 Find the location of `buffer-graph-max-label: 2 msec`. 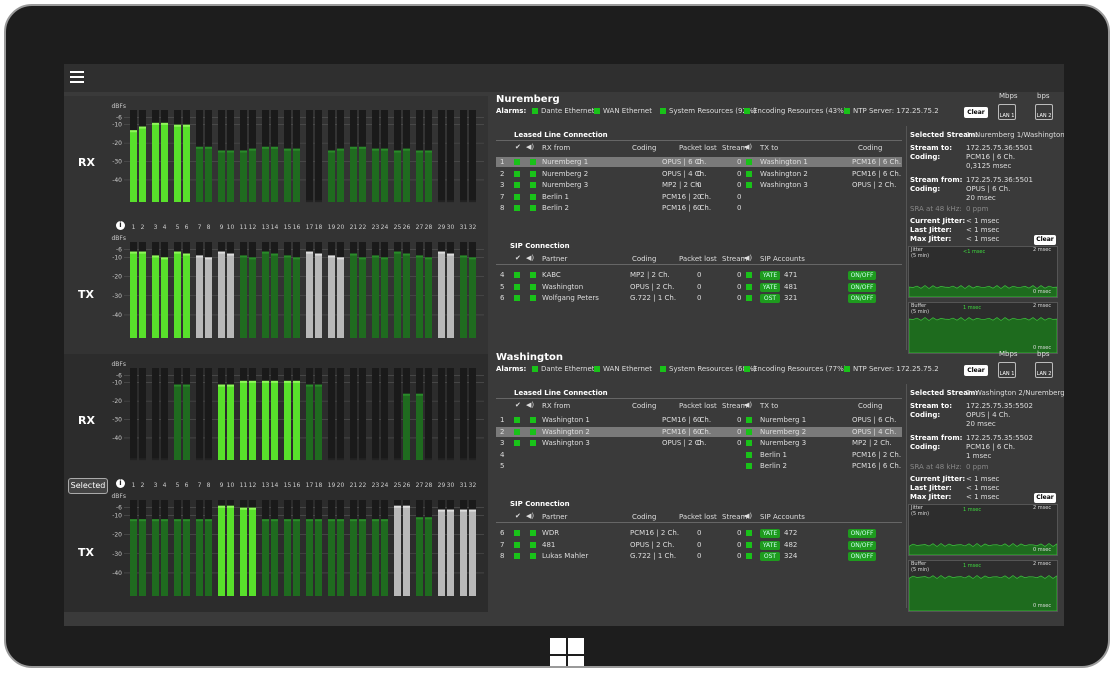

buffer-graph-max-label: 2 msec is located at coordinates (1042, 564).